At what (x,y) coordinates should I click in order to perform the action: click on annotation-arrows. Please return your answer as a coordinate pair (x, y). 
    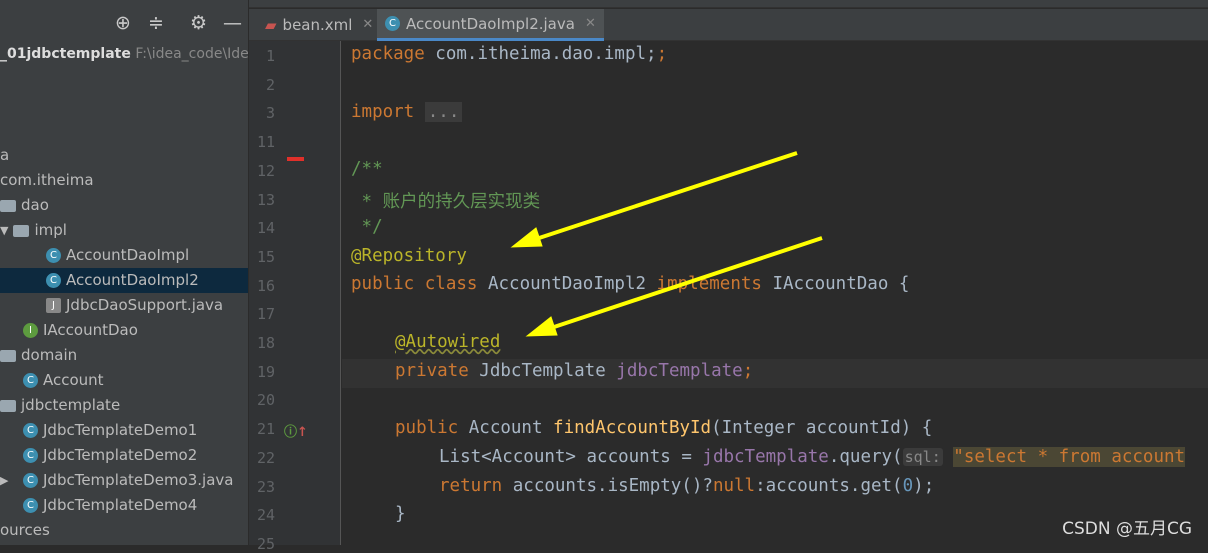
    Looking at the image, I should click on (666, 244).